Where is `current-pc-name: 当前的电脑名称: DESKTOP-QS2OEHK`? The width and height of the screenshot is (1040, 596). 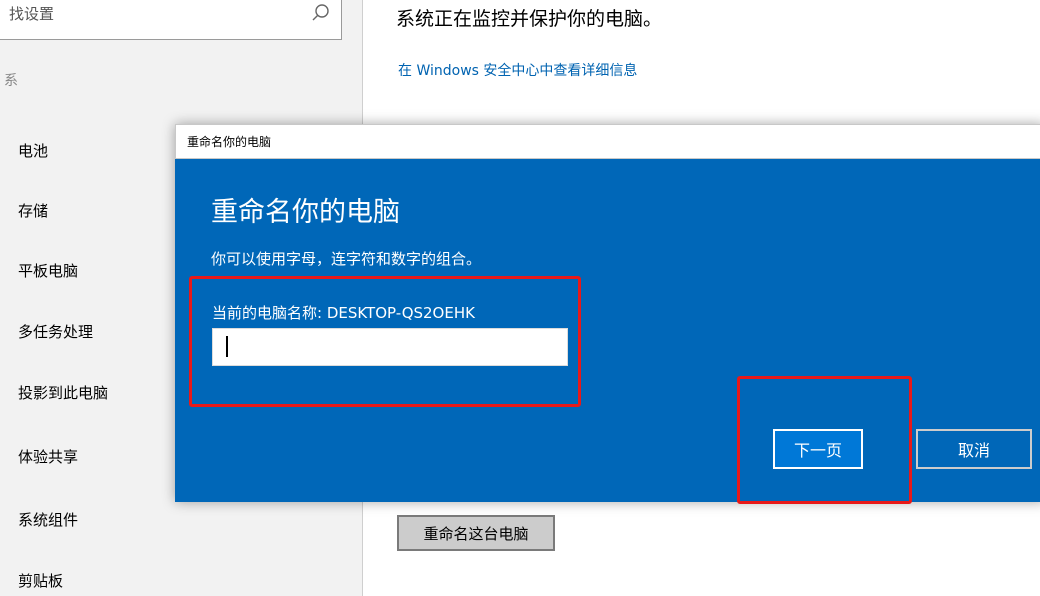 current-pc-name: 当前的电脑名称: DESKTOP-QS2OEHK is located at coordinates (343, 313).